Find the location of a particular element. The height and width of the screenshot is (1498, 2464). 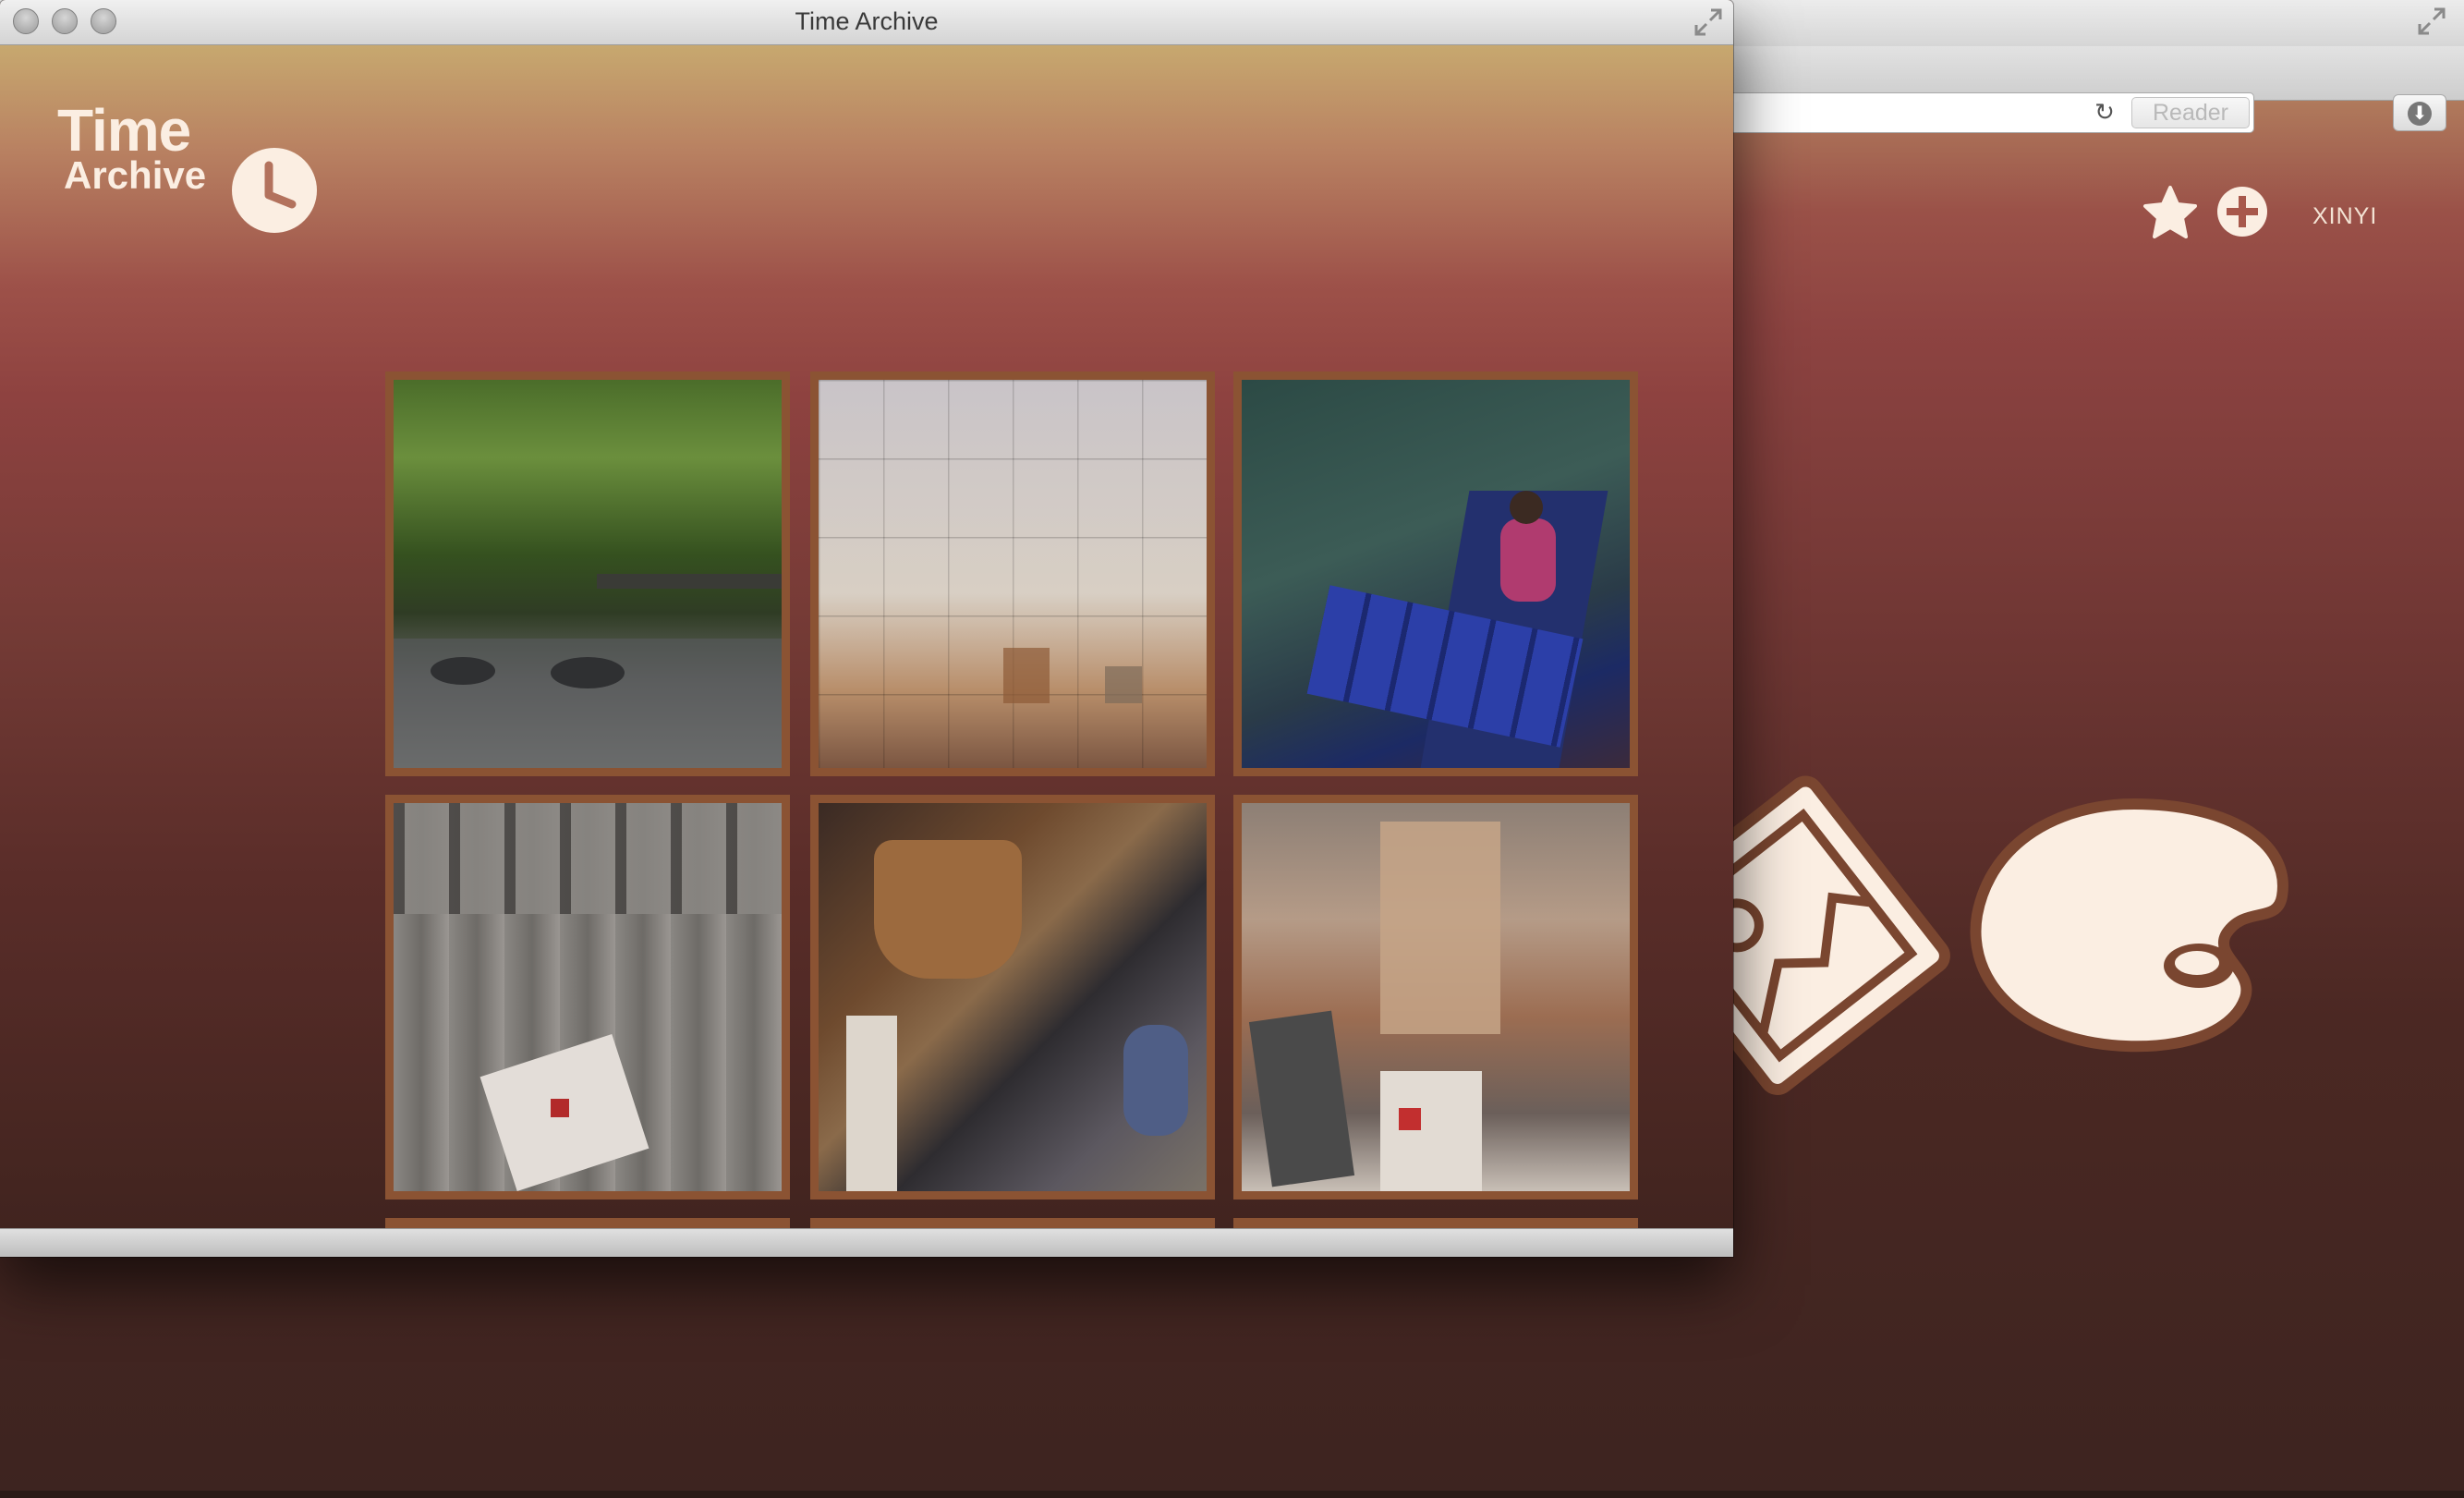

logo-line-archive: Archive is located at coordinates (135, 175).